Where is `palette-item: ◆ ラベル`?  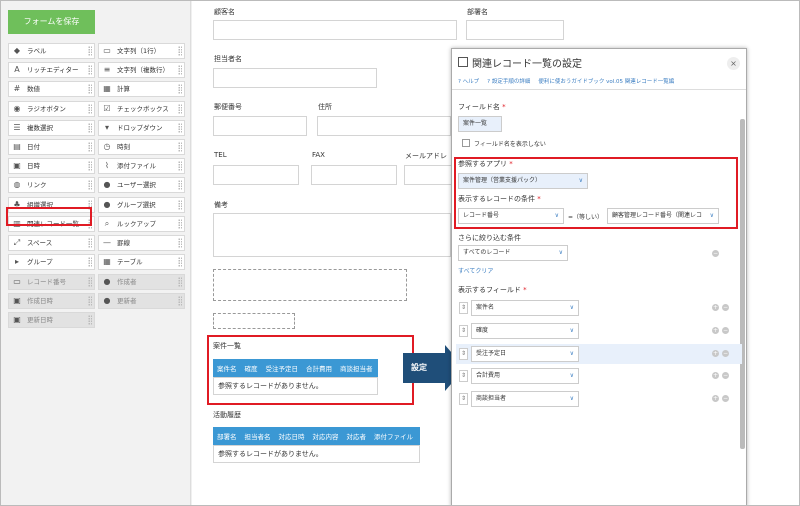 palette-item: ◆ ラベル is located at coordinates (51, 51).